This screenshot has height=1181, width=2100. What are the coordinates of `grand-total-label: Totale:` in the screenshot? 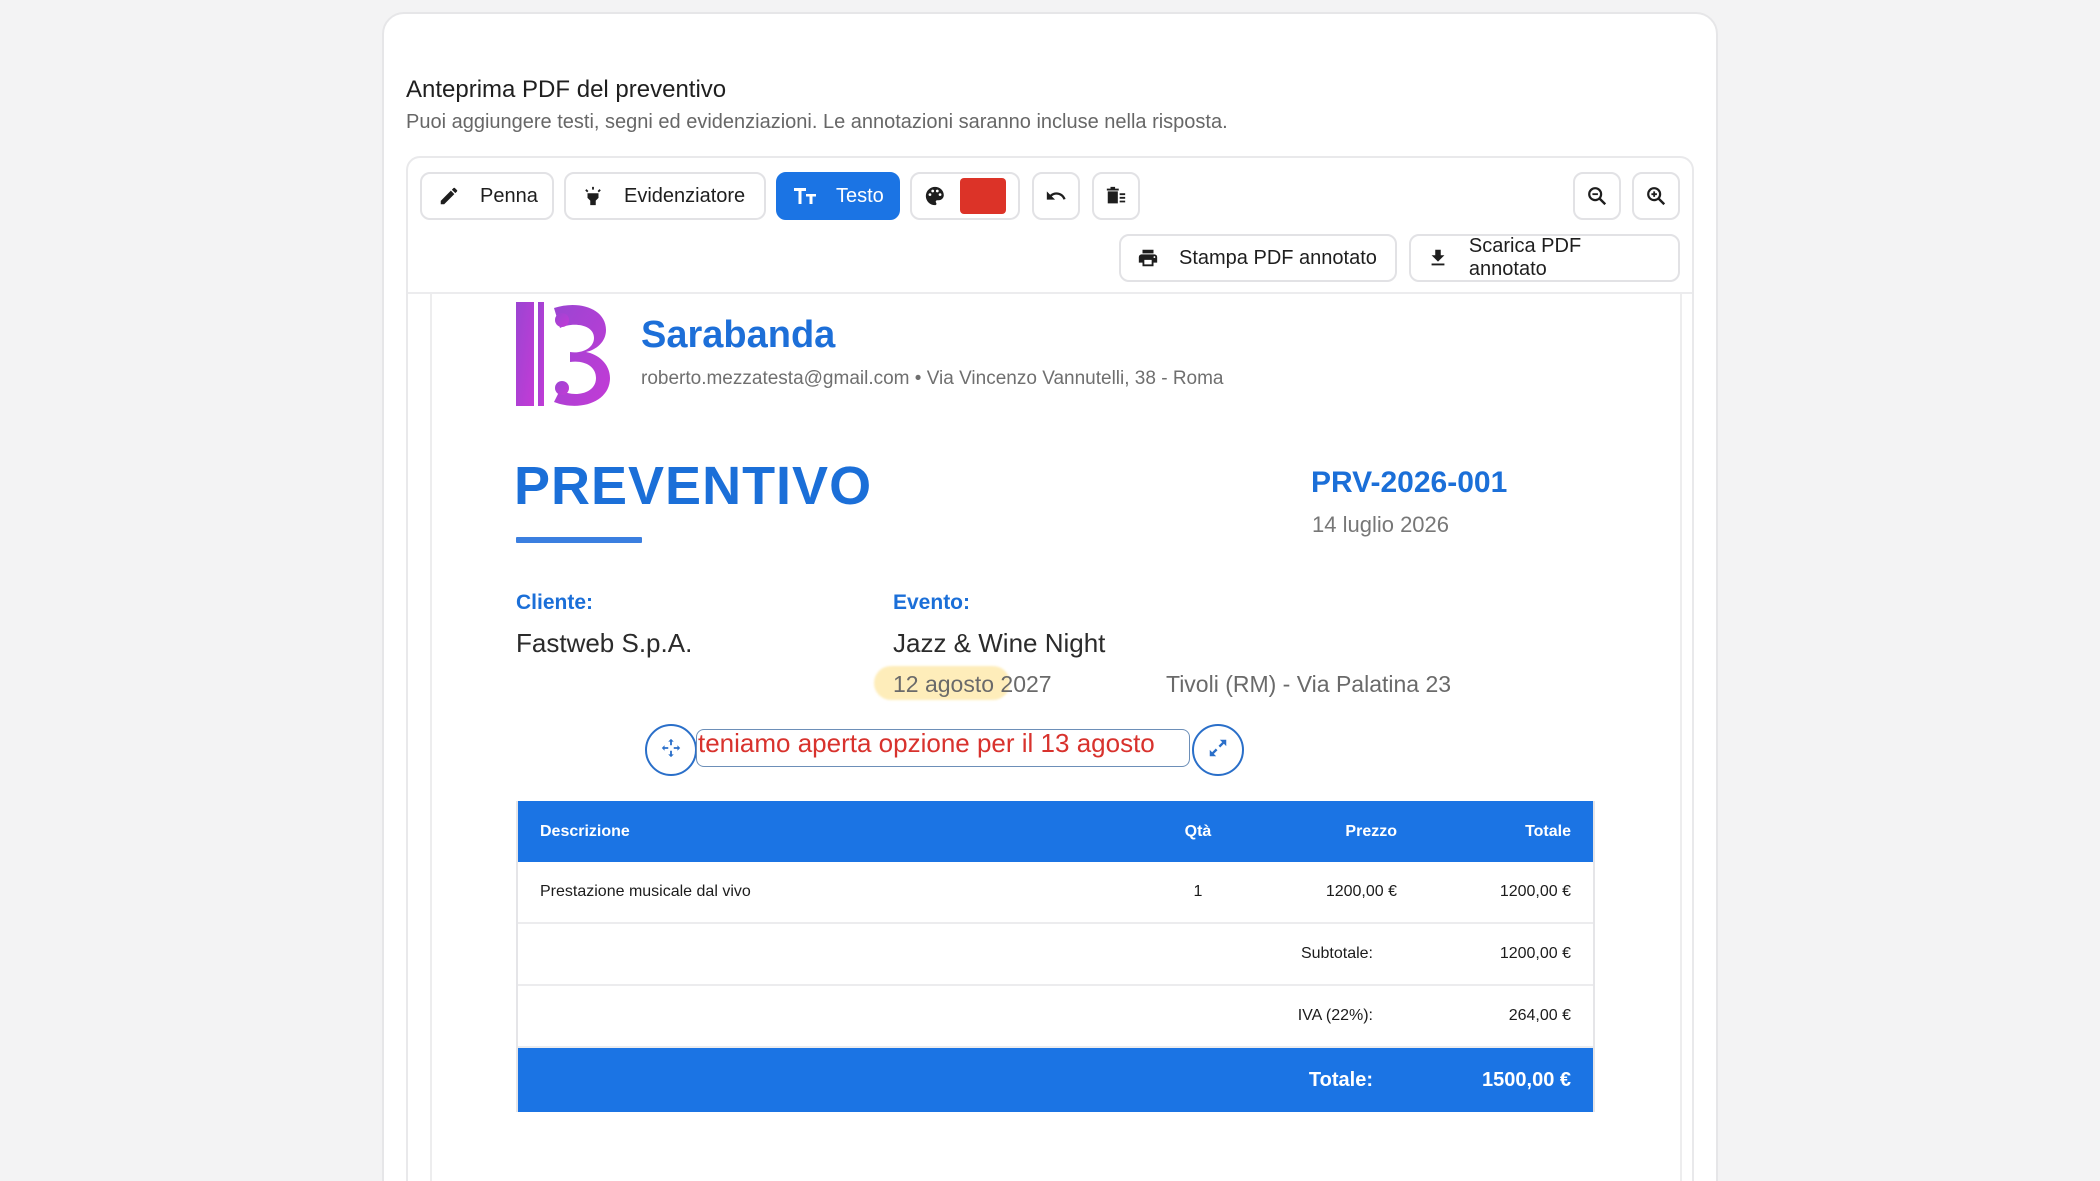 It's located at (1340, 1079).